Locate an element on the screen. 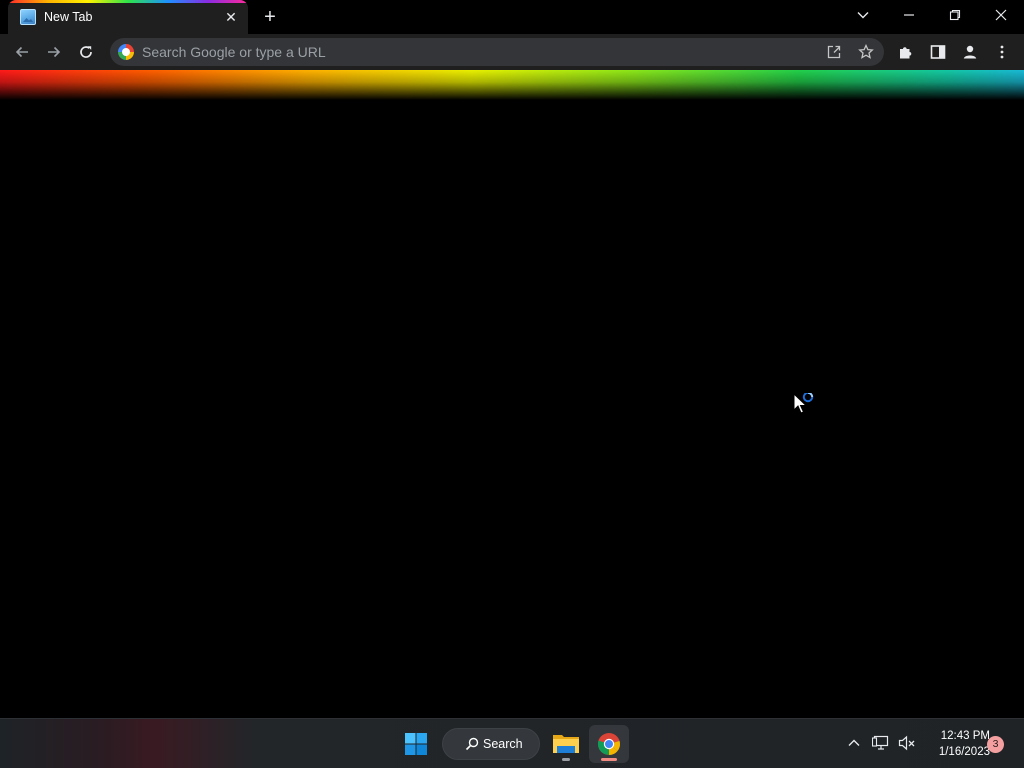 The image size is (1024, 768). folder-icon is located at coordinates (566, 744).